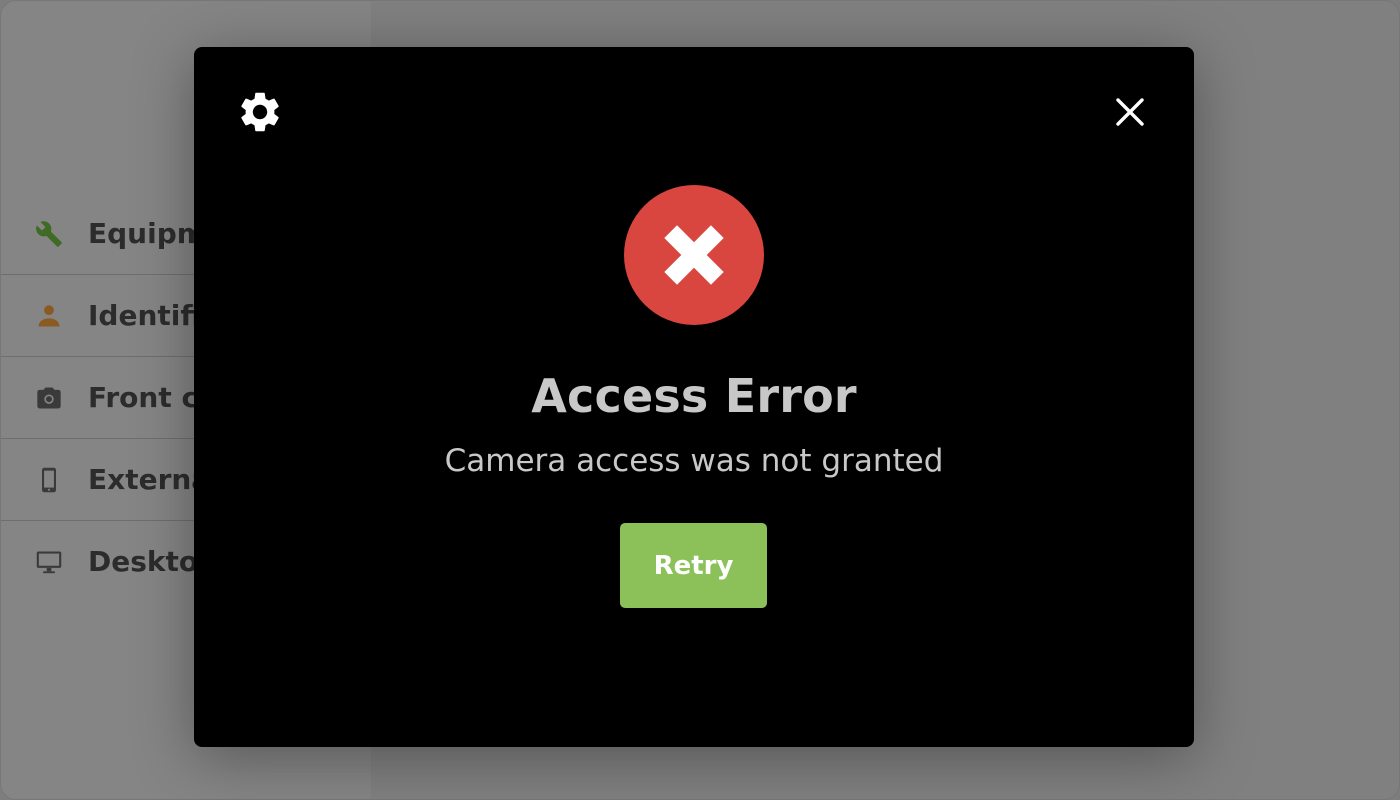 This screenshot has width=1400, height=800. Describe the element at coordinates (49, 234) in the screenshot. I see `wrench-icon` at that location.